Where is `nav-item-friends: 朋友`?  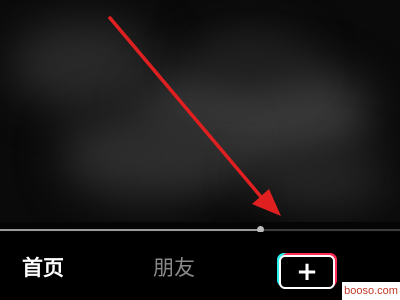
nav-item-friends: 朋友 is located at coordinates (174, 268).